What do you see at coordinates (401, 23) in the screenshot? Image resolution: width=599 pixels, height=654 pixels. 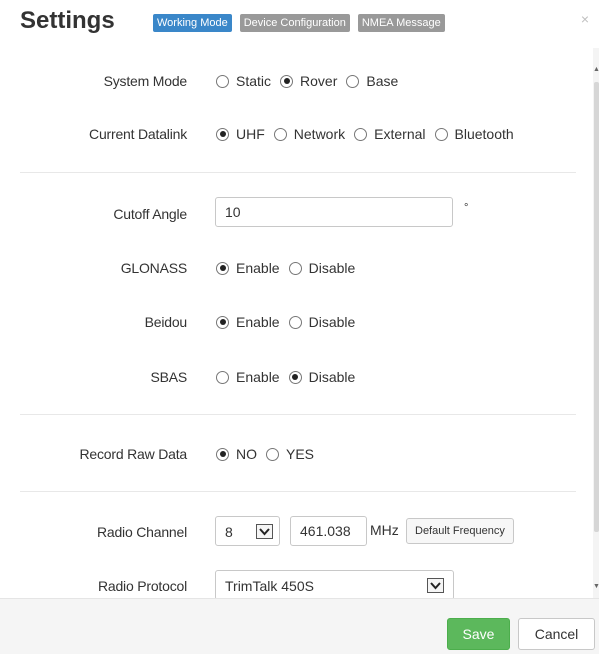 I see `tab-nmea-message: NMEA Message` at bounding box center [401, 23].